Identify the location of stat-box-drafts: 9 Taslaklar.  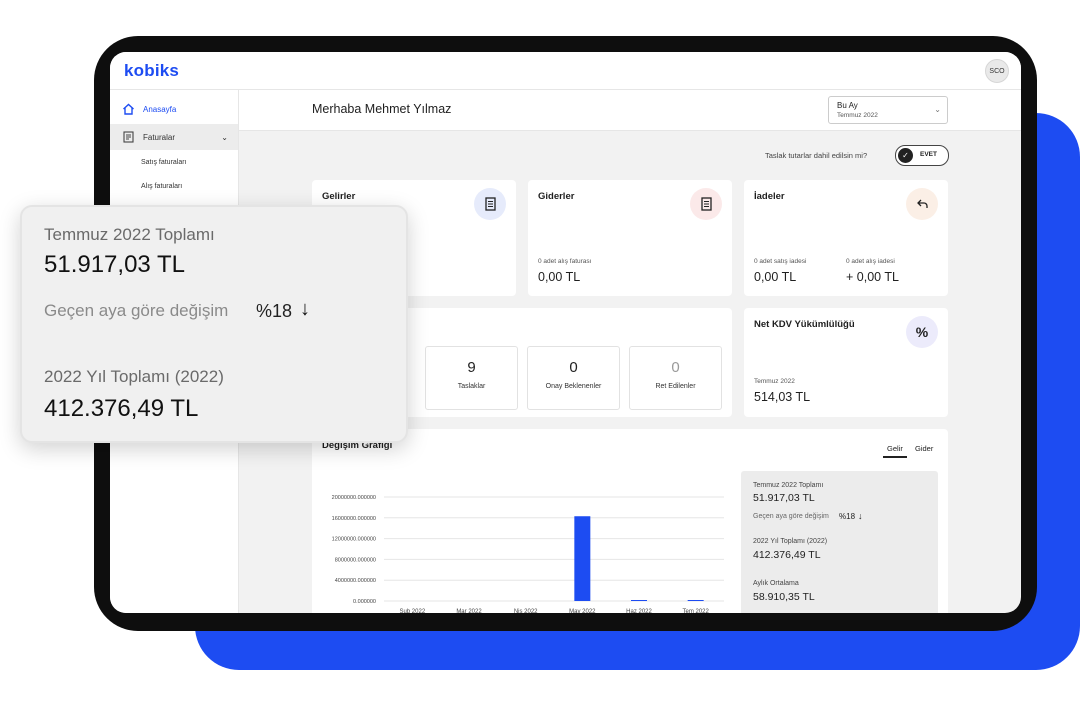
(471, 378).